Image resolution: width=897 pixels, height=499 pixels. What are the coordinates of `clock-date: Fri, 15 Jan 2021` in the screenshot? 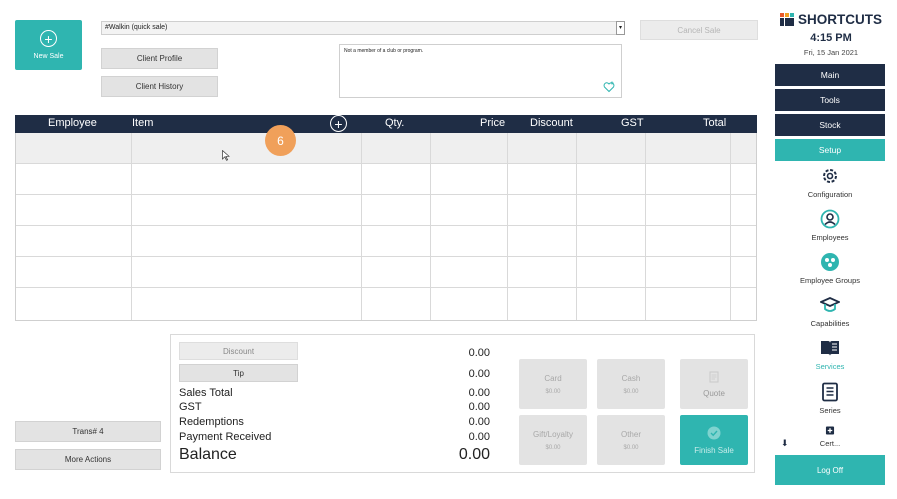 It's located at (831, 52).